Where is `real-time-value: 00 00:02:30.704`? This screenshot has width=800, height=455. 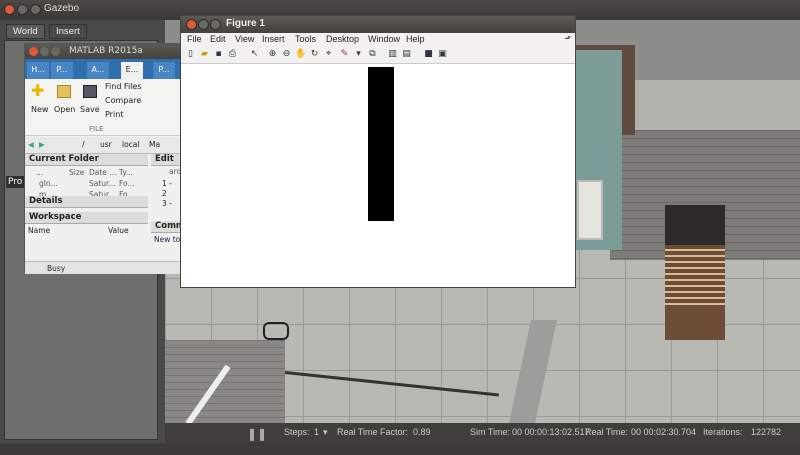 real-time-value: 00 00:02:30.704 is located at coordinates (664, 432).